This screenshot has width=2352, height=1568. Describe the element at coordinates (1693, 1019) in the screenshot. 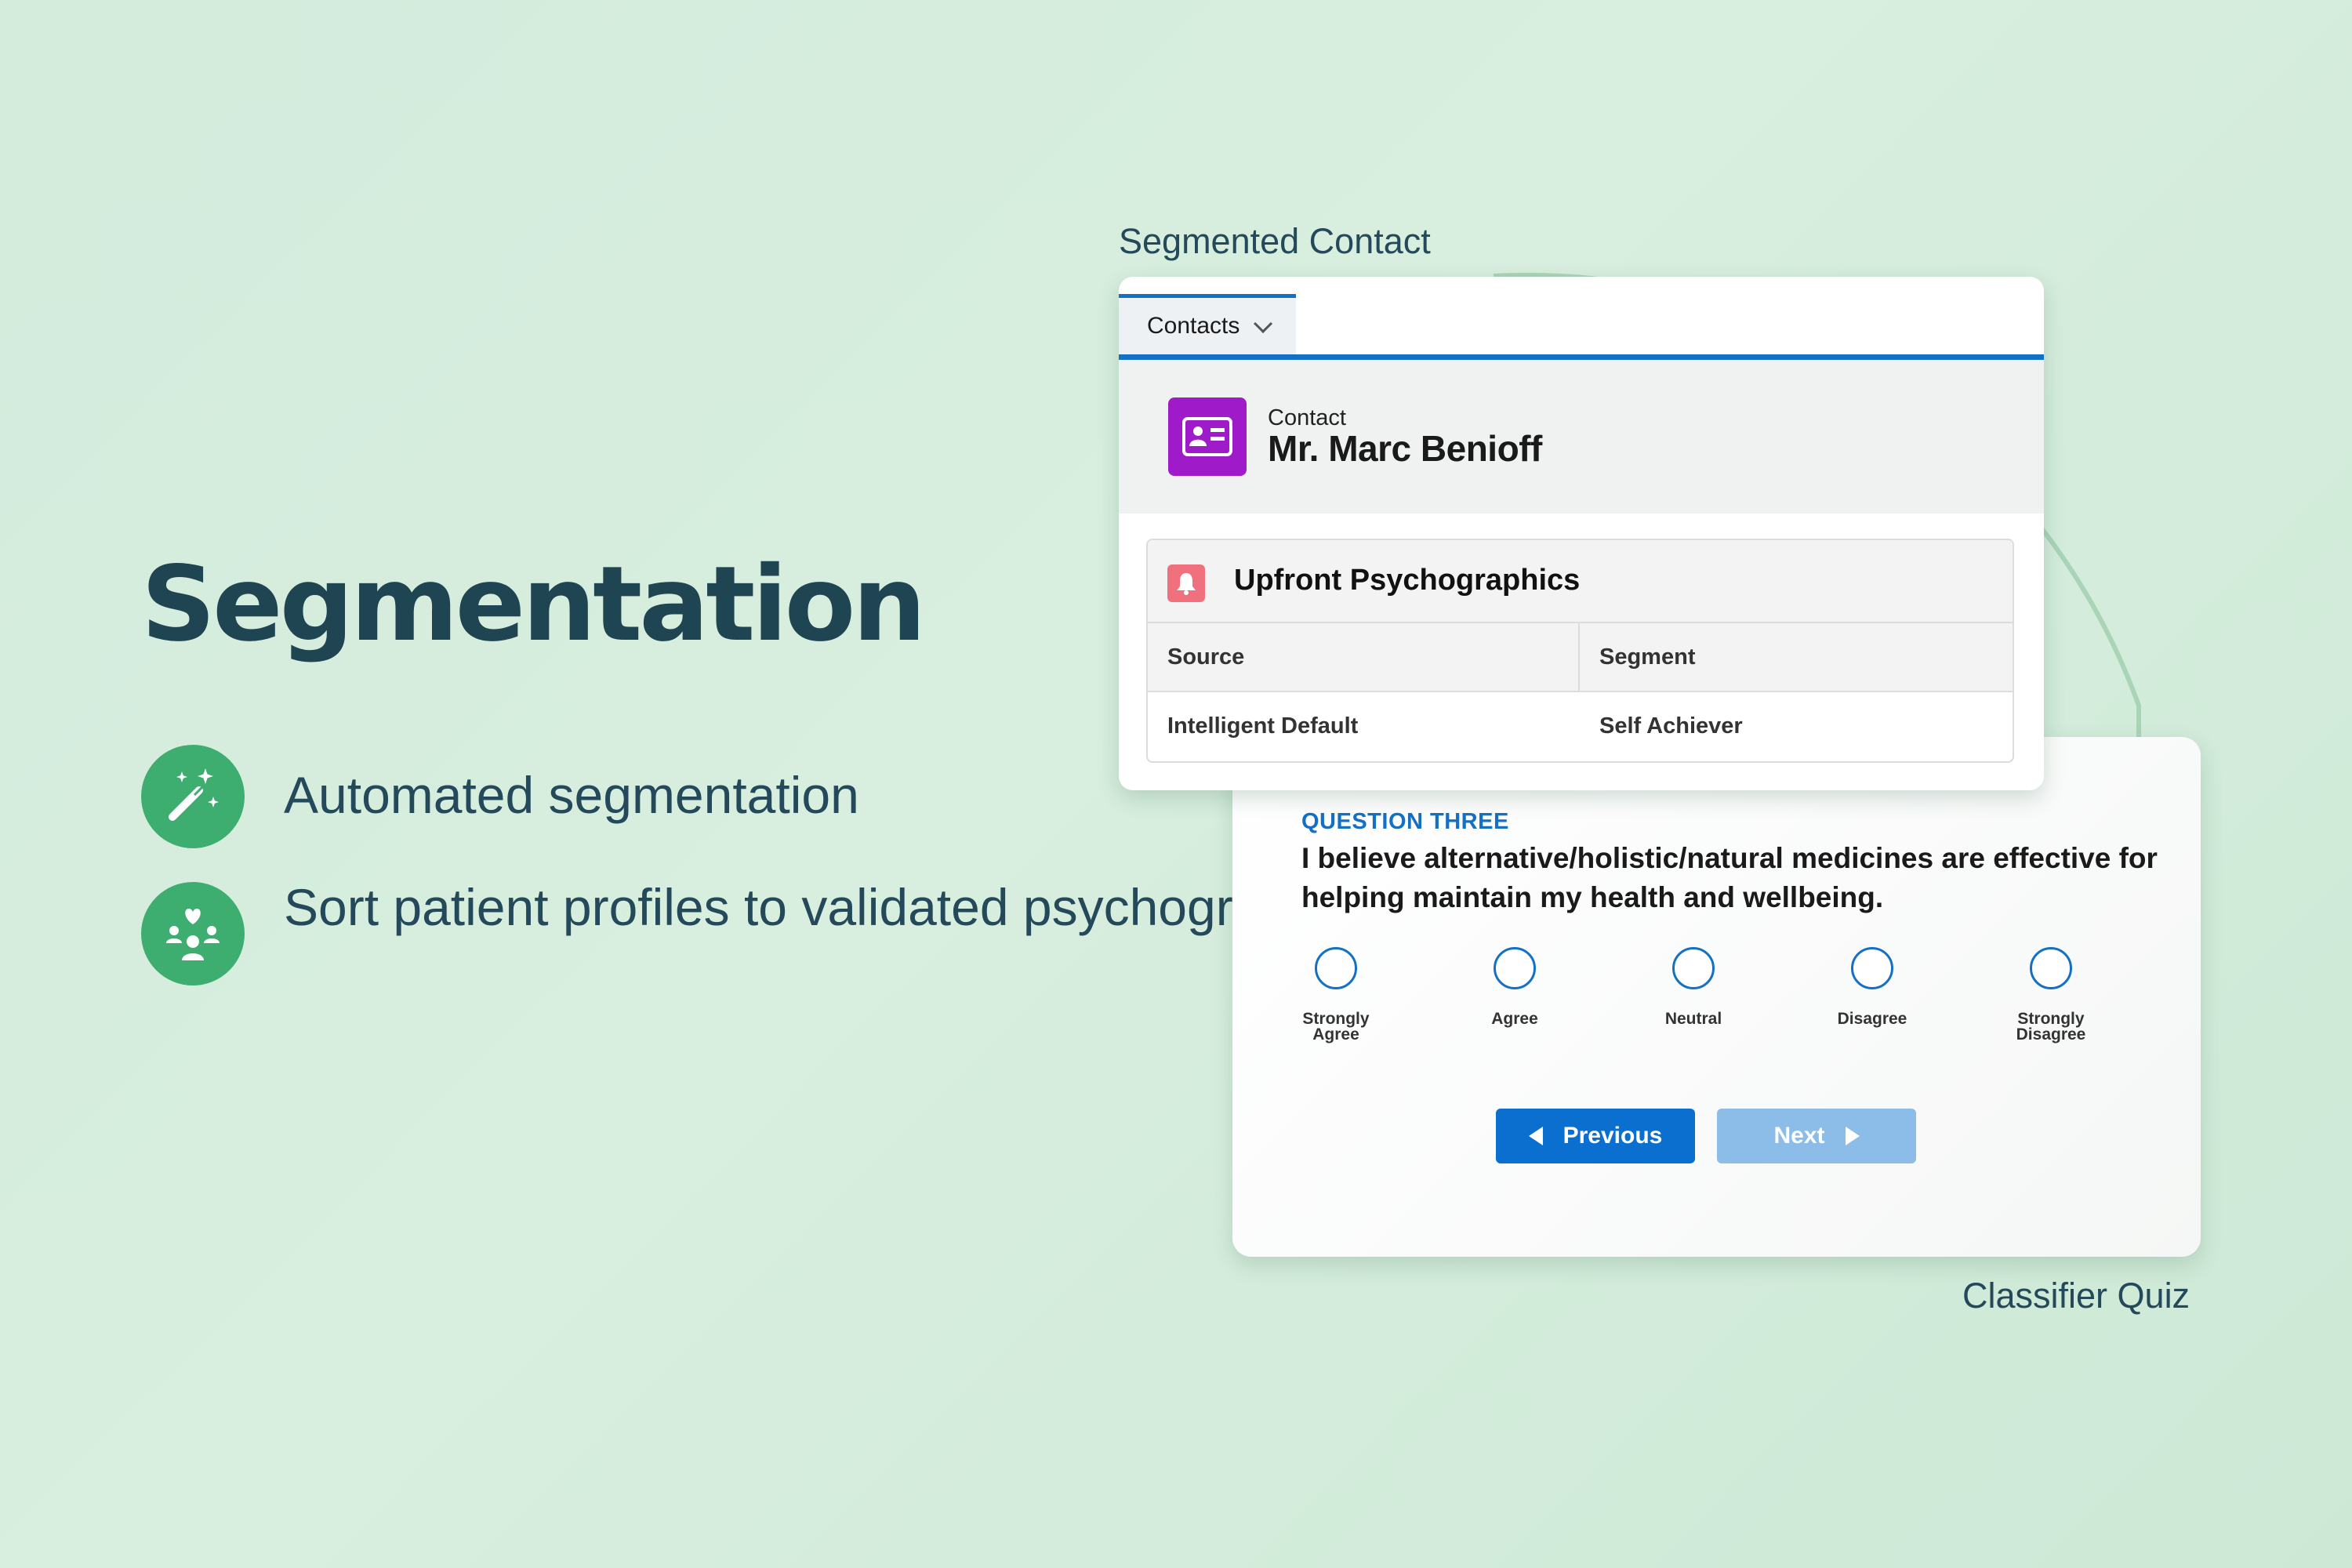

I see `option-label: Neutral` at that location.